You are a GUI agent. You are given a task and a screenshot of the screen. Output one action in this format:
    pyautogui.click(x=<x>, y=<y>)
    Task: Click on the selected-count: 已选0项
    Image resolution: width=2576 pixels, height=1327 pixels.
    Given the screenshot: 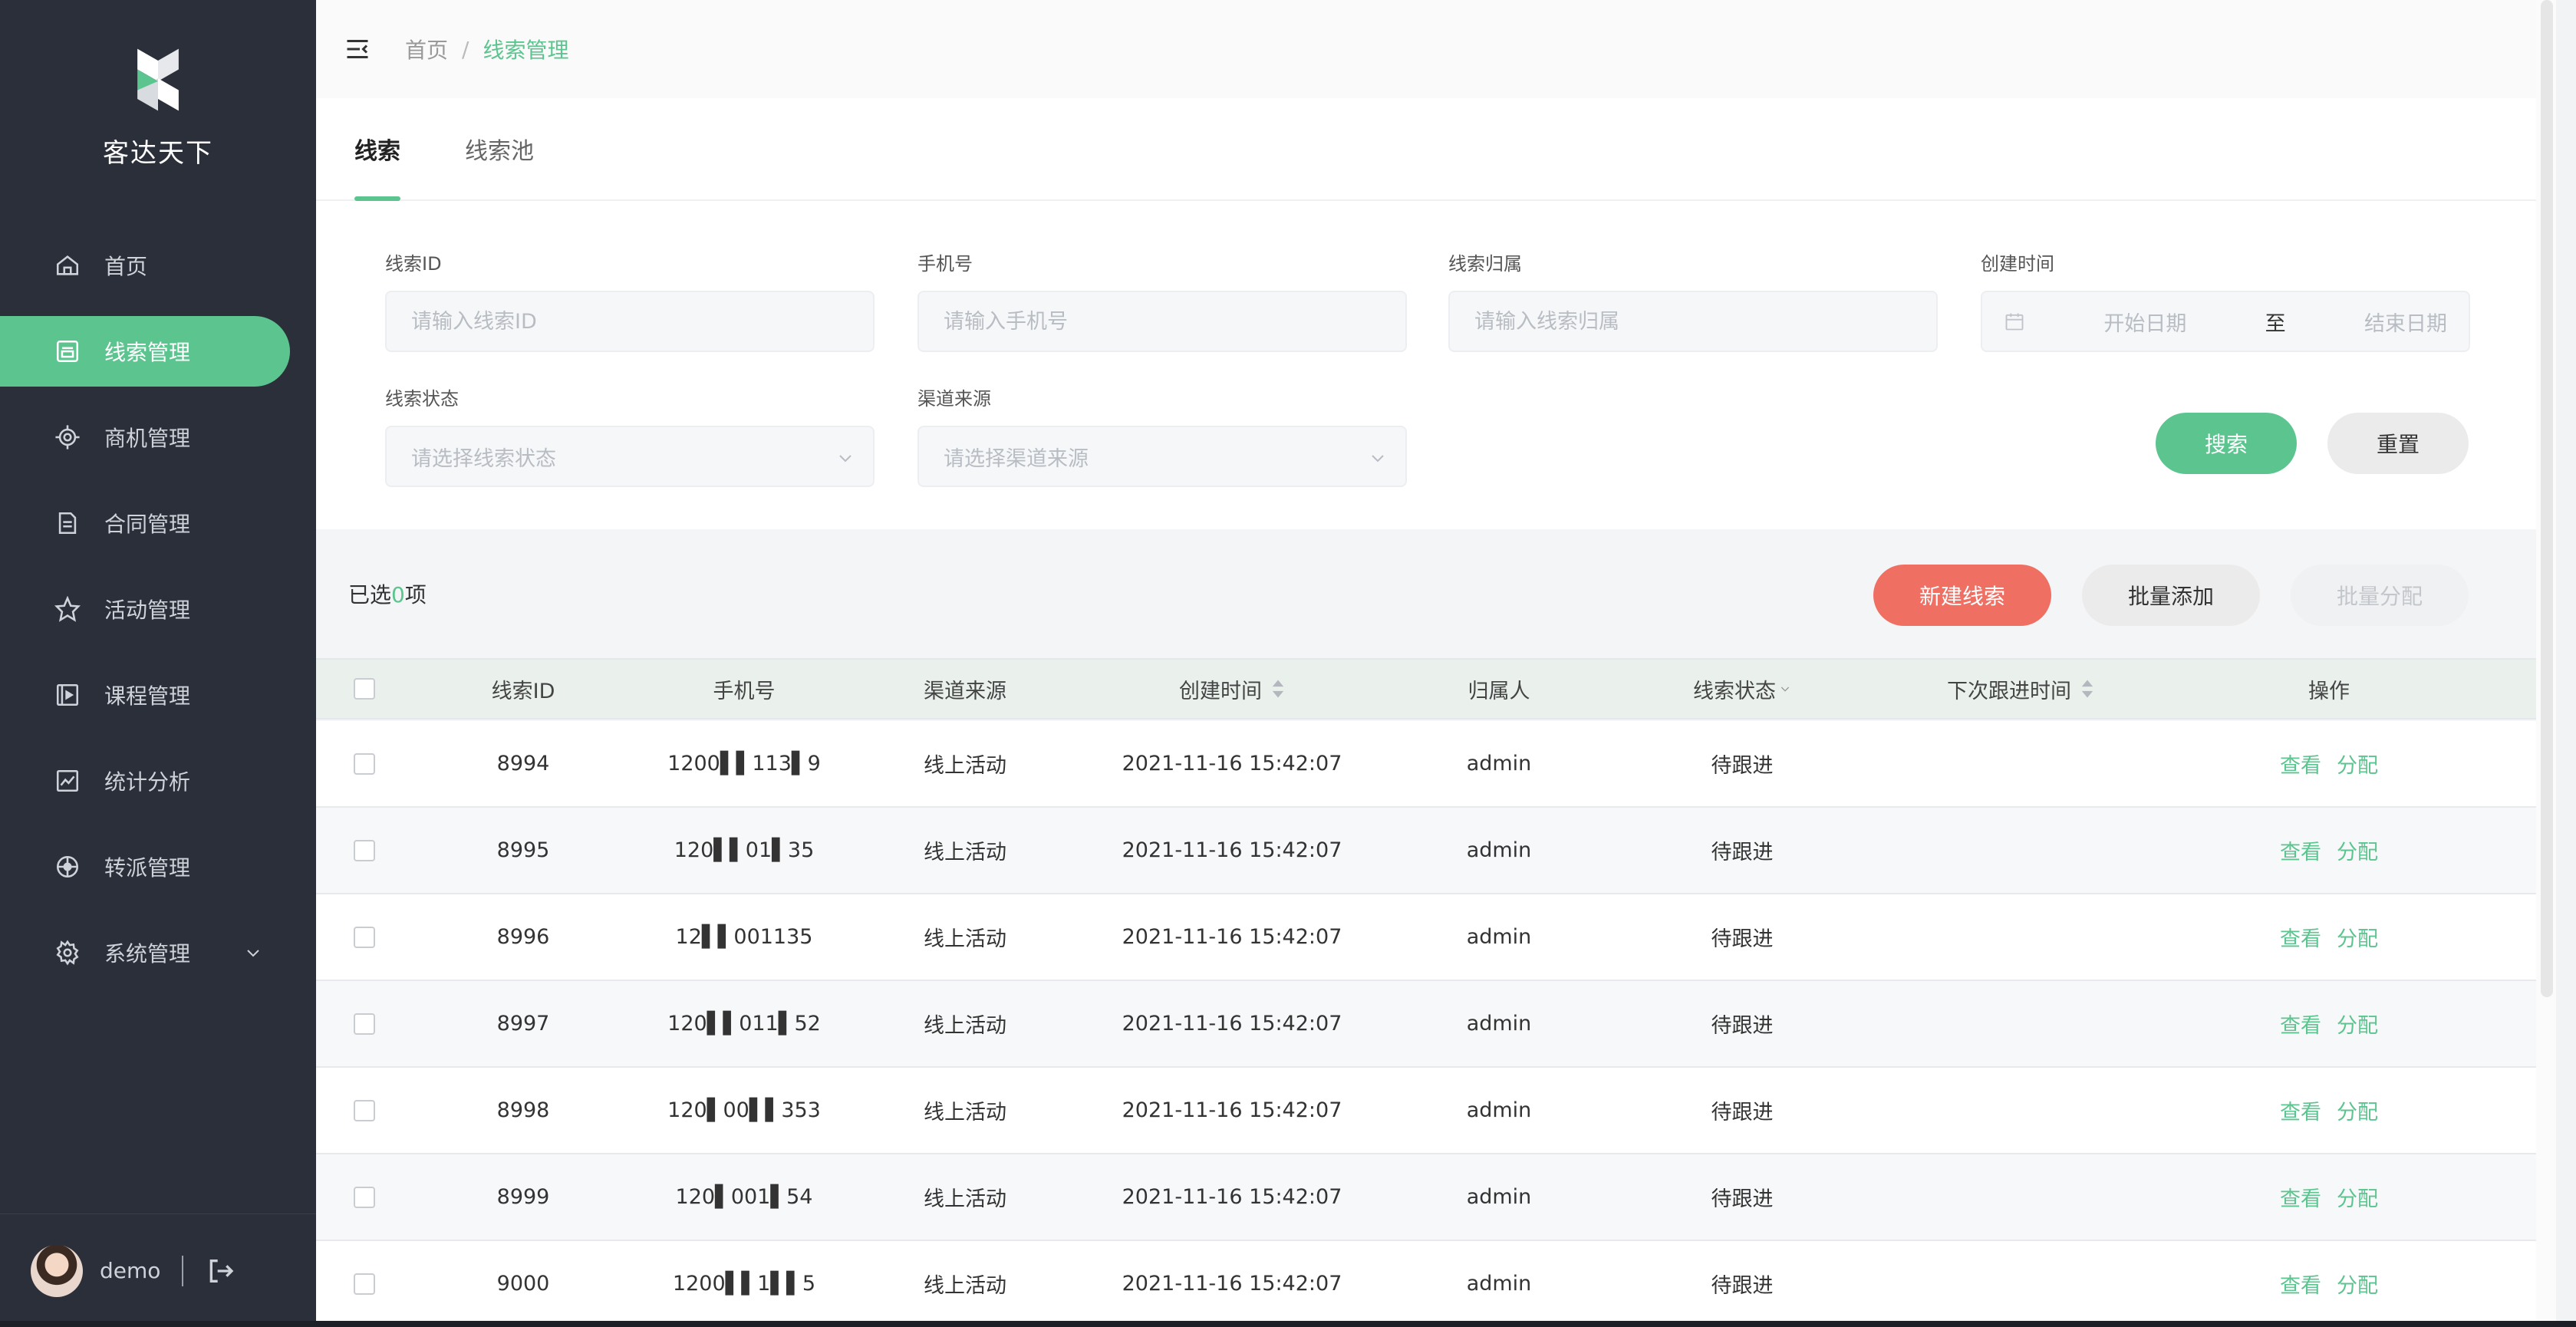 What is the action you would take?
    pyautogui.click(x=387, y=593)
    